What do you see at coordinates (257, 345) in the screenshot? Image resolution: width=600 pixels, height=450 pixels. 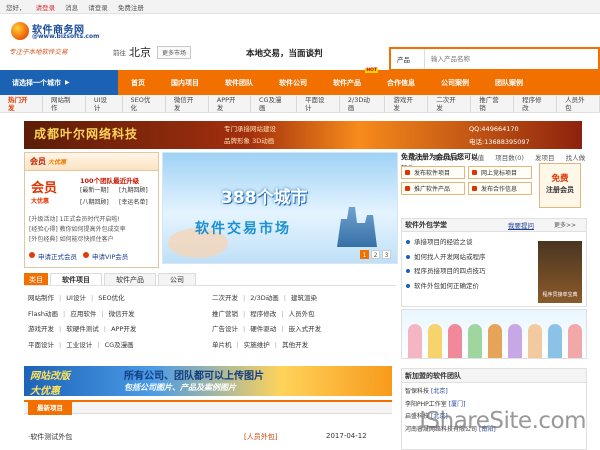 I see `category-link: 实施维护` at bounding box center [257, 345].